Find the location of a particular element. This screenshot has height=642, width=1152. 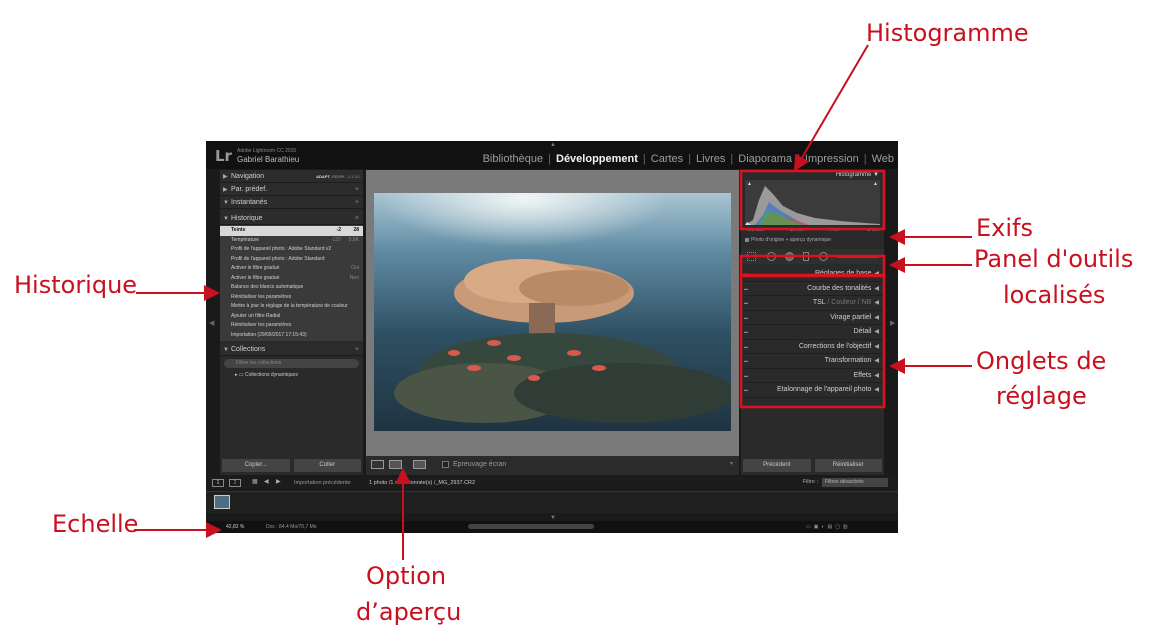

annotation-echelle: Echelle is located at coordinates (95, 524).